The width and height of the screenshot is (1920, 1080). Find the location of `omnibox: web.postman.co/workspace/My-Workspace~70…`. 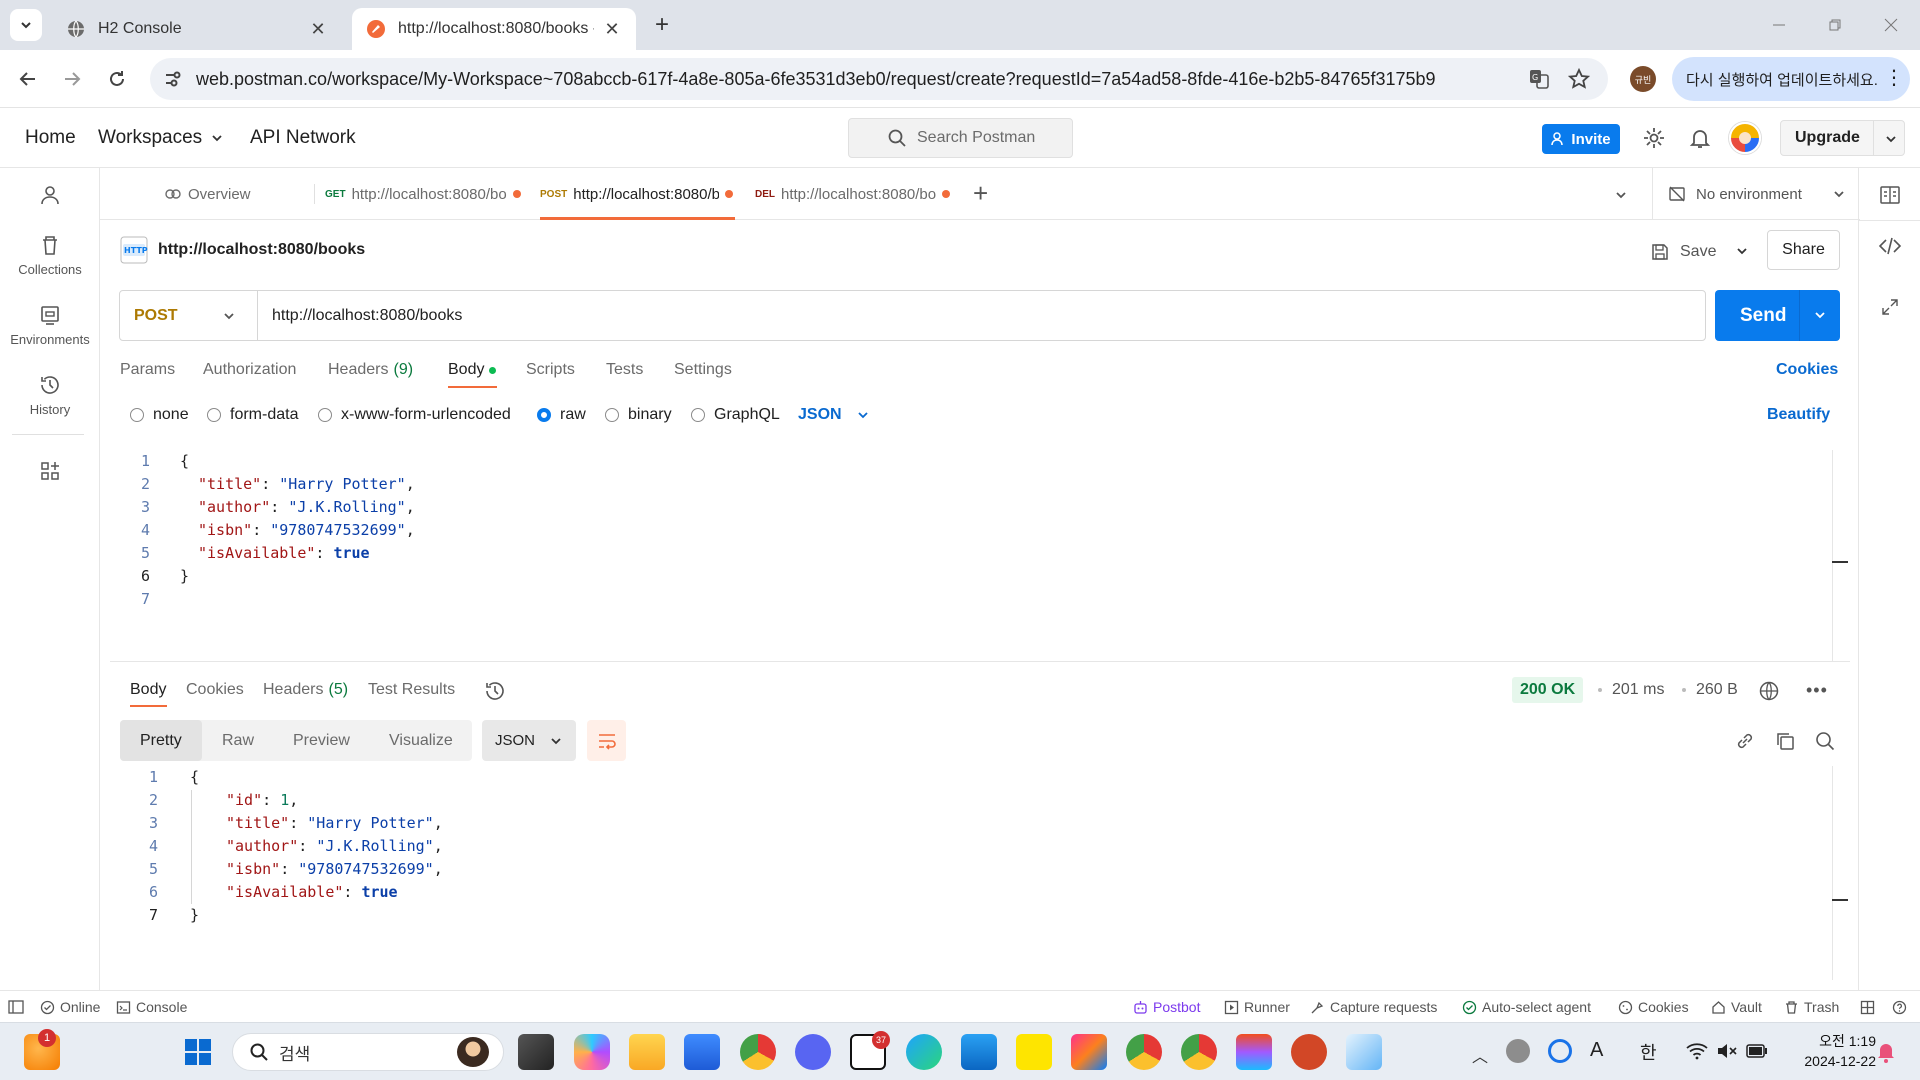

omnibox: web.postman.co/workspace/My-Workspace~70… is located at coordinates (879, 79).